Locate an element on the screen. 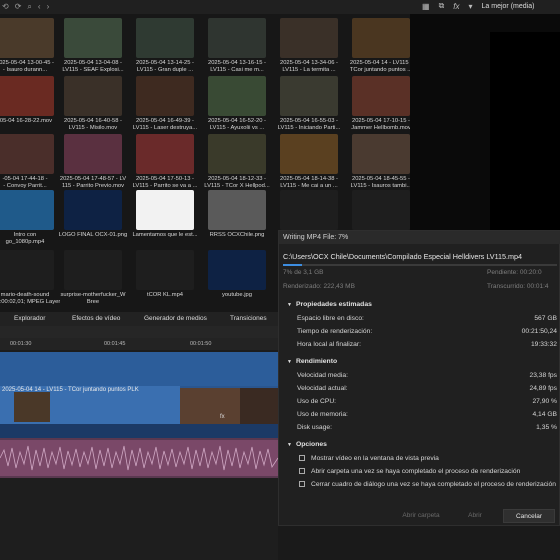 The width and height of the screenshot is (560, 560). preview-quality-select: La mejor (media) is located at coordinates (508, 6).